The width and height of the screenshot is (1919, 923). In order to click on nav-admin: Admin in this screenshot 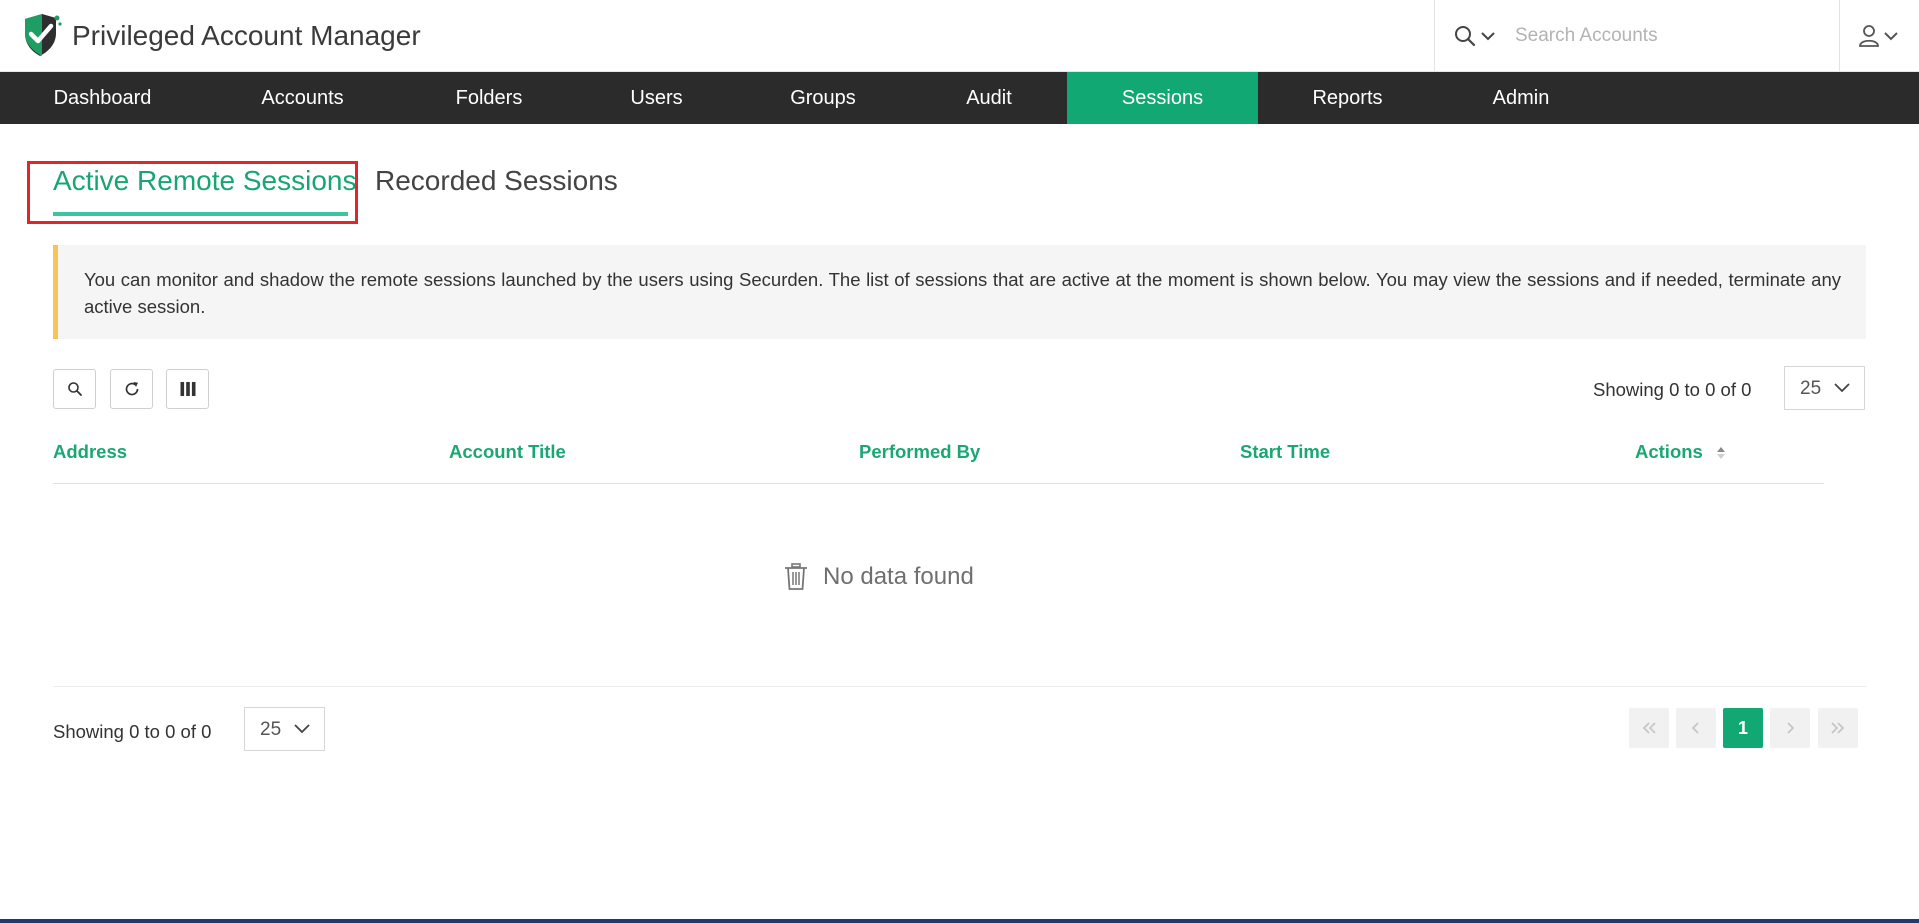, I will do `click(1521, 98)`.